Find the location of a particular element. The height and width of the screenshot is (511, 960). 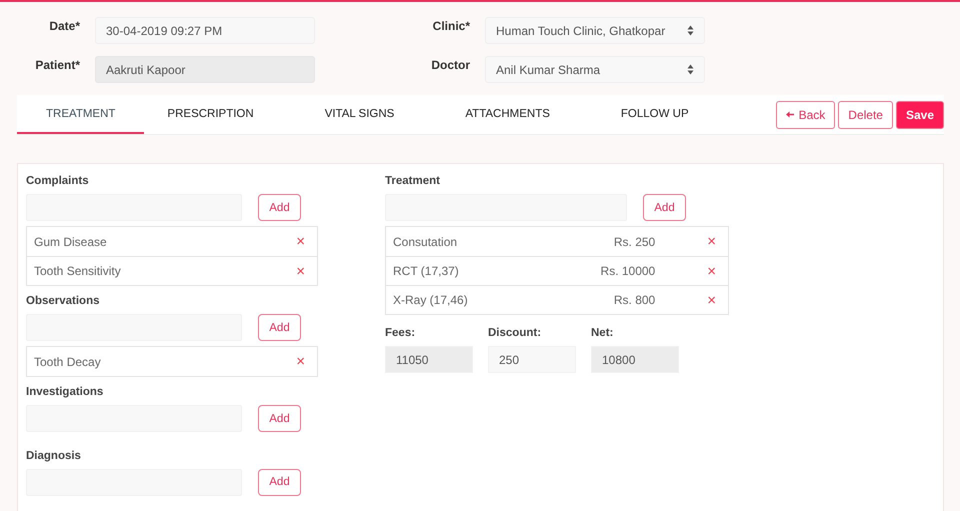

item-price: Rs. 10000 is located at coordinates (628, 271).